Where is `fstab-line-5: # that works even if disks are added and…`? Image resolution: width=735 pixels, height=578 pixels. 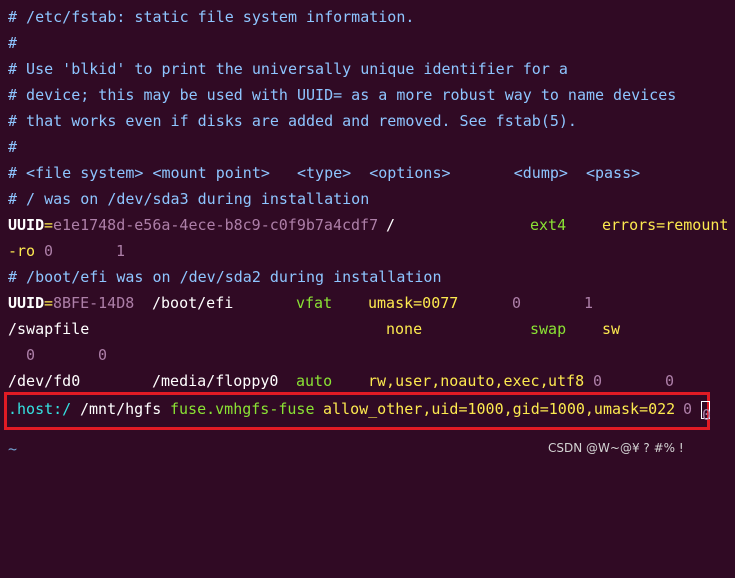
fstab-line-5: # that works even if disks are added and… is located at coordinates (292, 121).